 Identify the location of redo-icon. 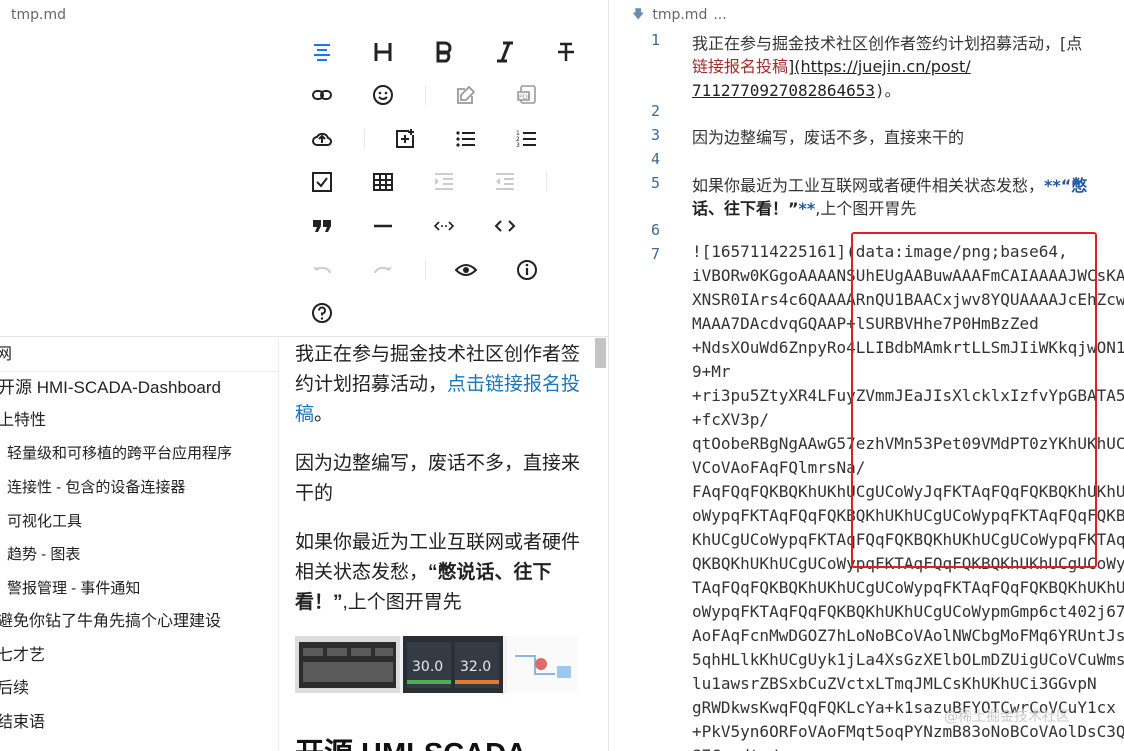
(383, 270).